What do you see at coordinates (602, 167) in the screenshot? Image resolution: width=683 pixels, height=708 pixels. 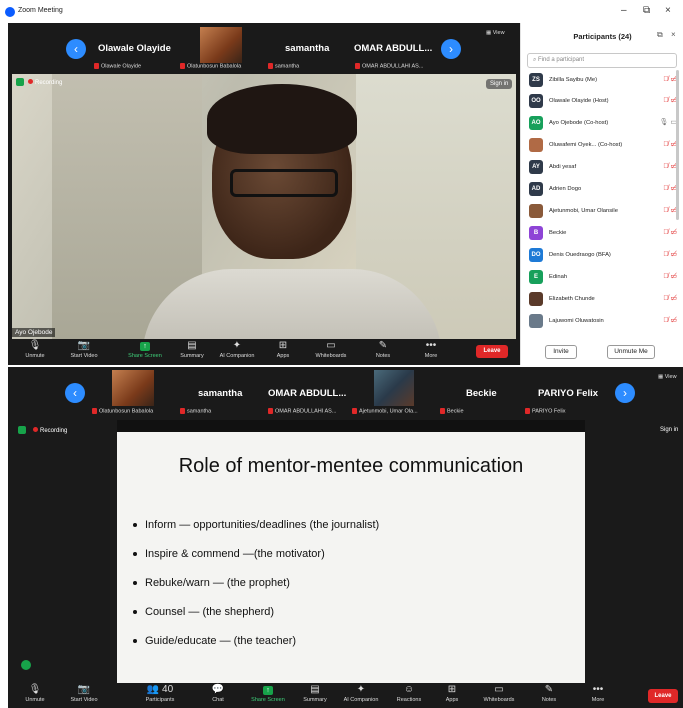 I see `participant-row: AY Abdi yesaf 🎙̸ ▭̸` at bounding box center [602, 167].